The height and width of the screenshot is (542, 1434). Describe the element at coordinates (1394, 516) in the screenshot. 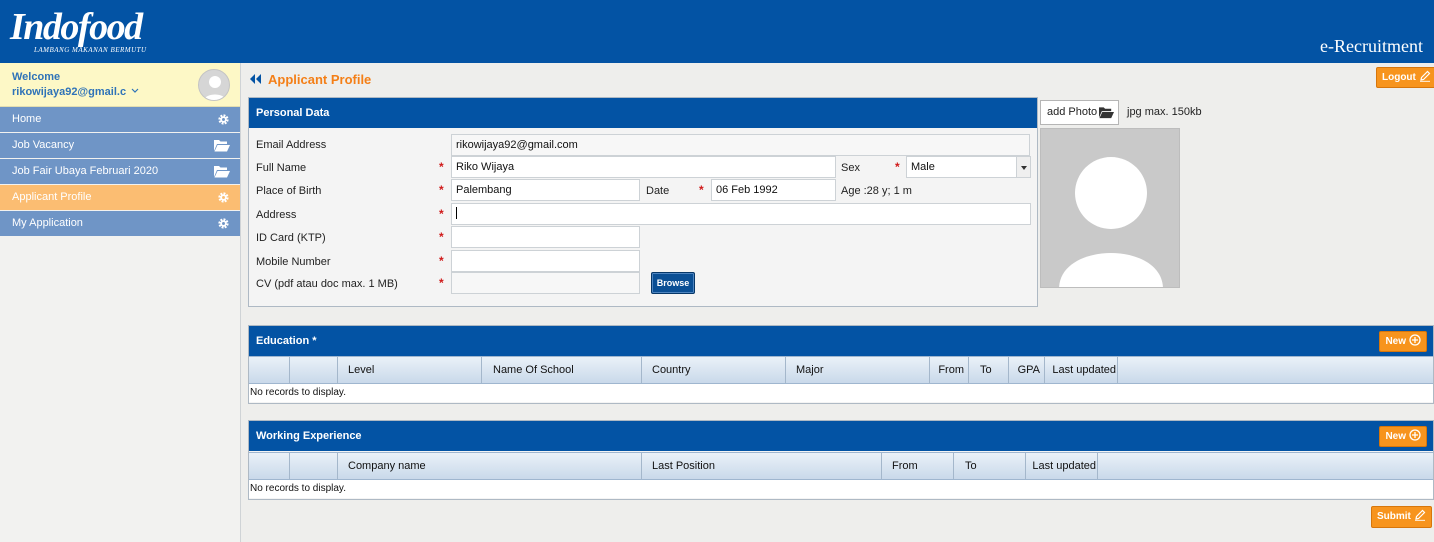

I see `submit-label: Submit` at that location.